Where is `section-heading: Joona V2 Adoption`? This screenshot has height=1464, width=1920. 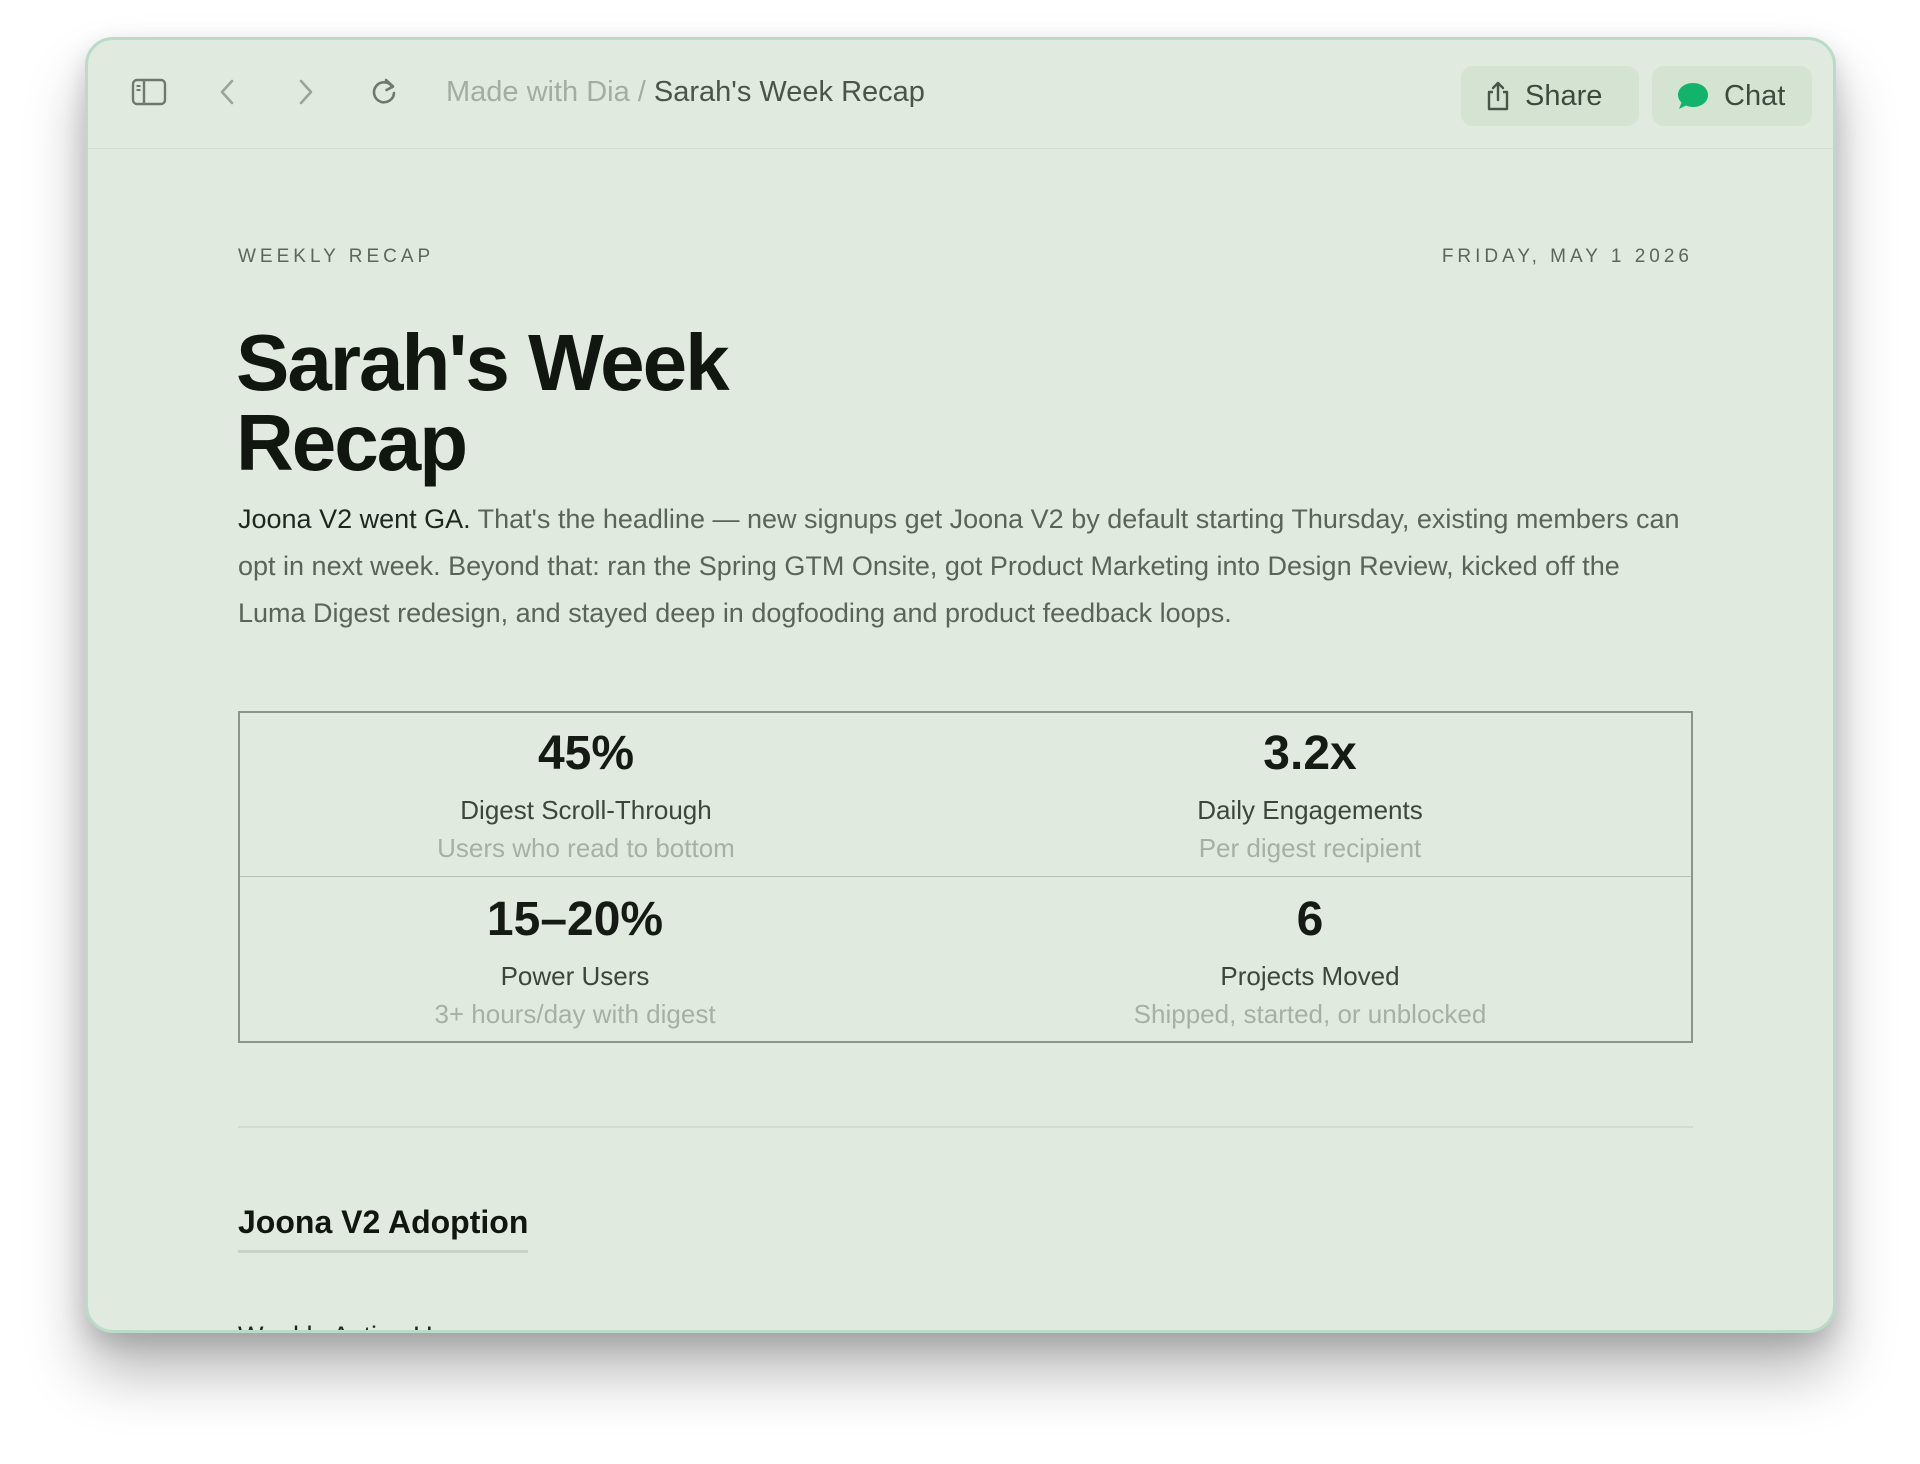 section-heading: Joona V2 Adoption is located at coordinates (383, 1227).